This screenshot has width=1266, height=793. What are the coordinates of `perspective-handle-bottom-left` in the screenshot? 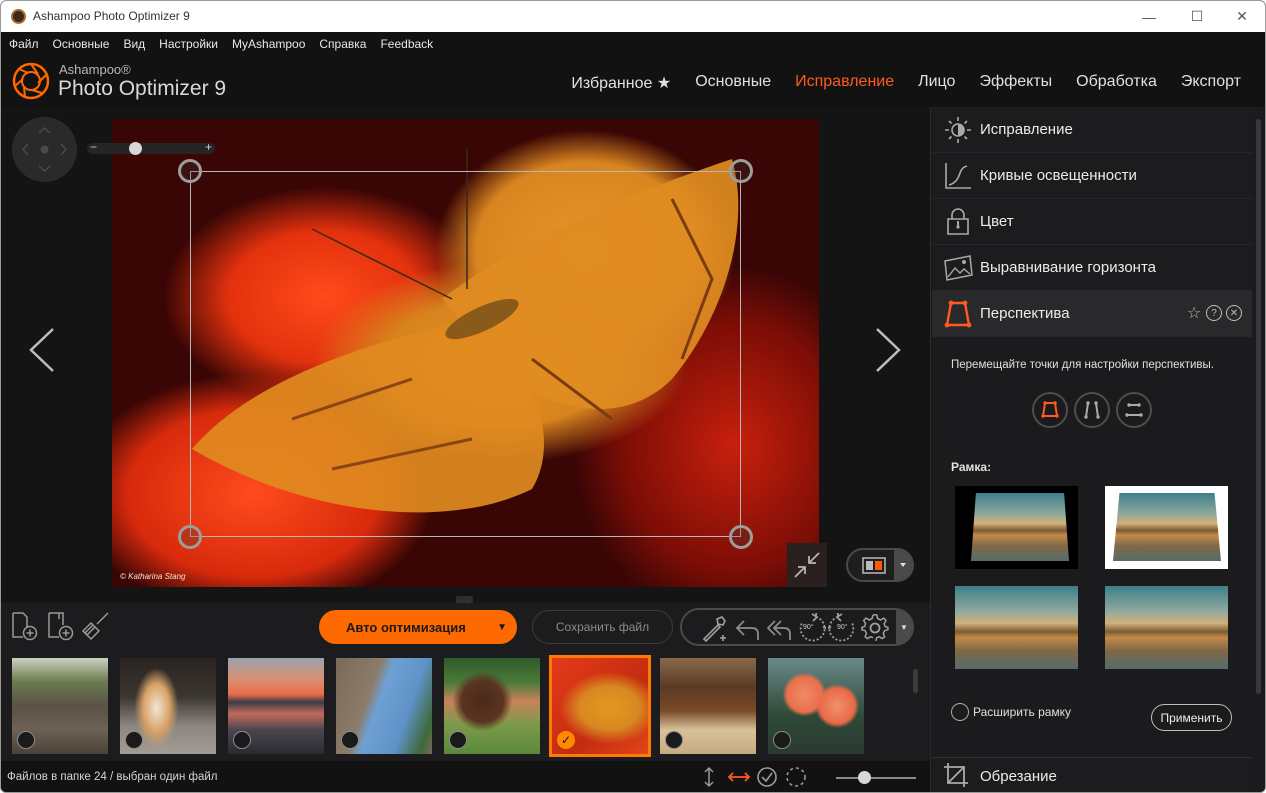 It's located at (190, 537).